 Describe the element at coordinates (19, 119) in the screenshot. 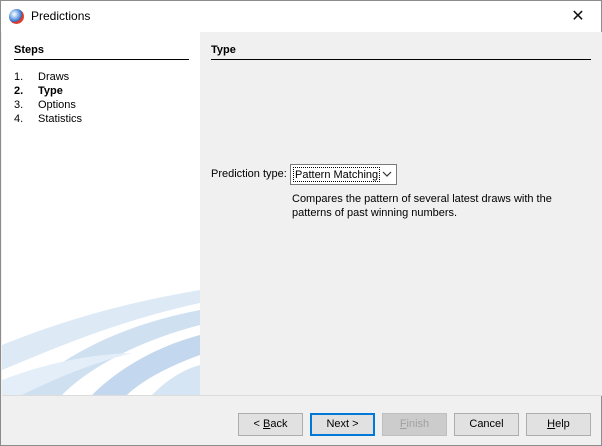

I see `step-number: 4.` at that location.